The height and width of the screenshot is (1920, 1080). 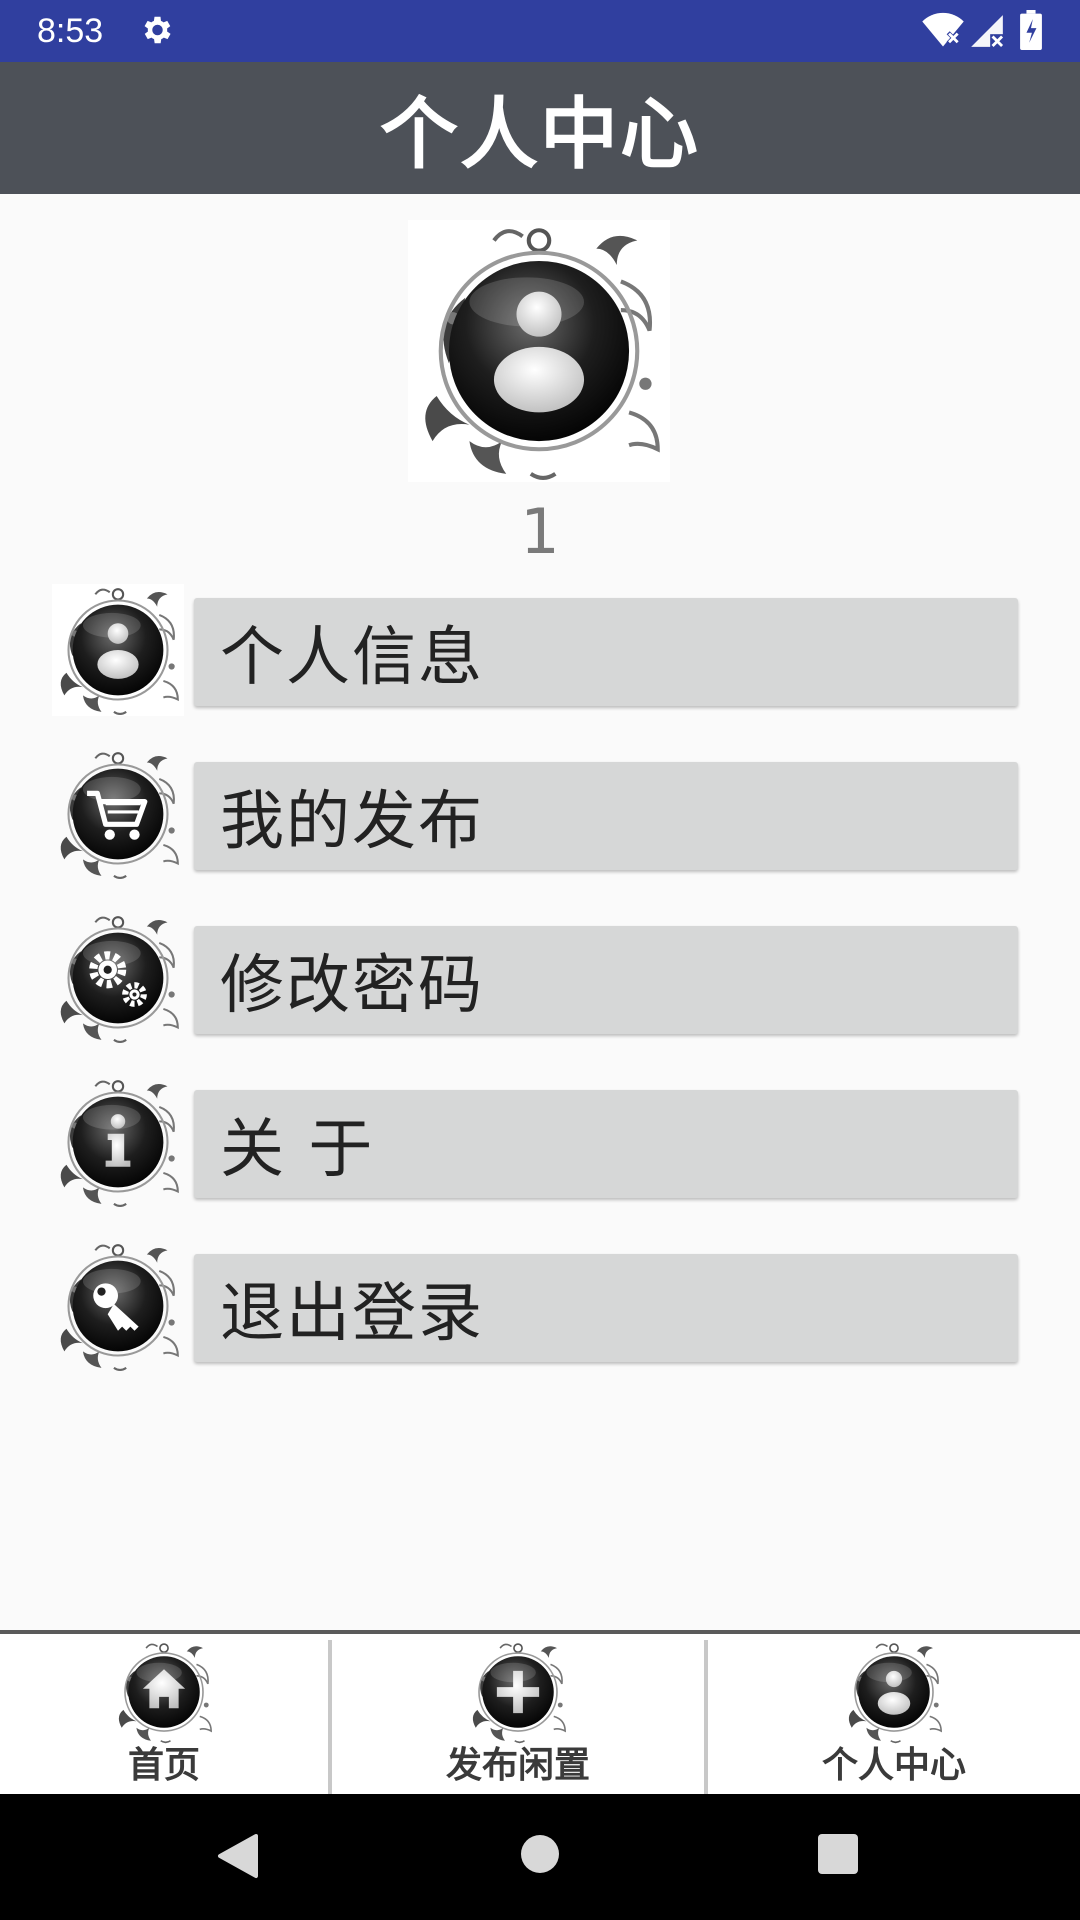 I want to click on nav-item-home: 首页, so click(x=164, y=1716).